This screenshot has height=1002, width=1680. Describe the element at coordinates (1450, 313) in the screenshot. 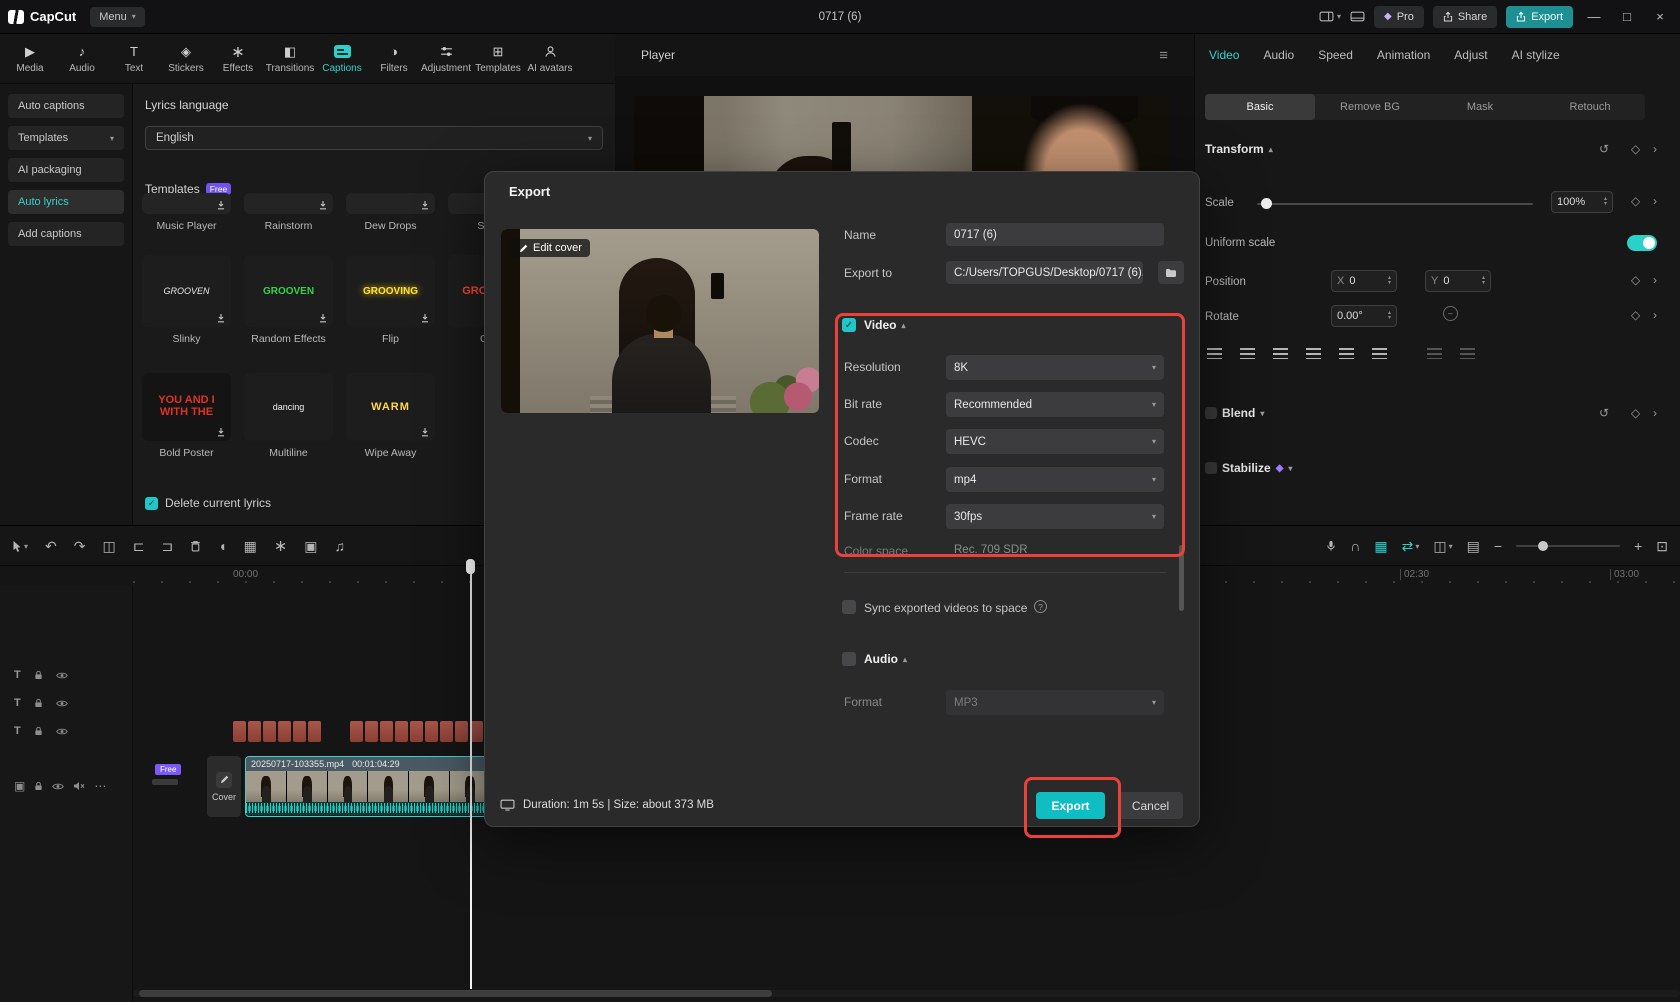

I see `rotate-dial: –` at that location.